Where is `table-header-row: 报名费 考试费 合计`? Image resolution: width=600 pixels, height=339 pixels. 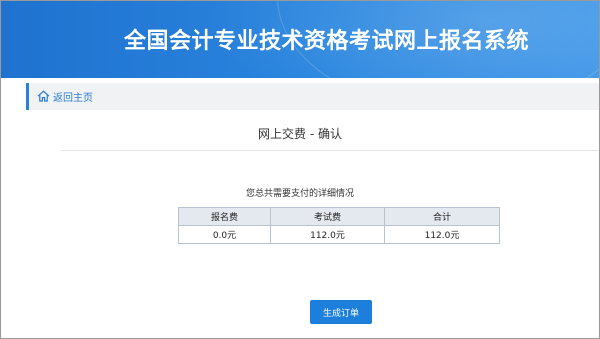 table-header-row: 报名费 考试费 合计 is located at coordinates (339, 216).